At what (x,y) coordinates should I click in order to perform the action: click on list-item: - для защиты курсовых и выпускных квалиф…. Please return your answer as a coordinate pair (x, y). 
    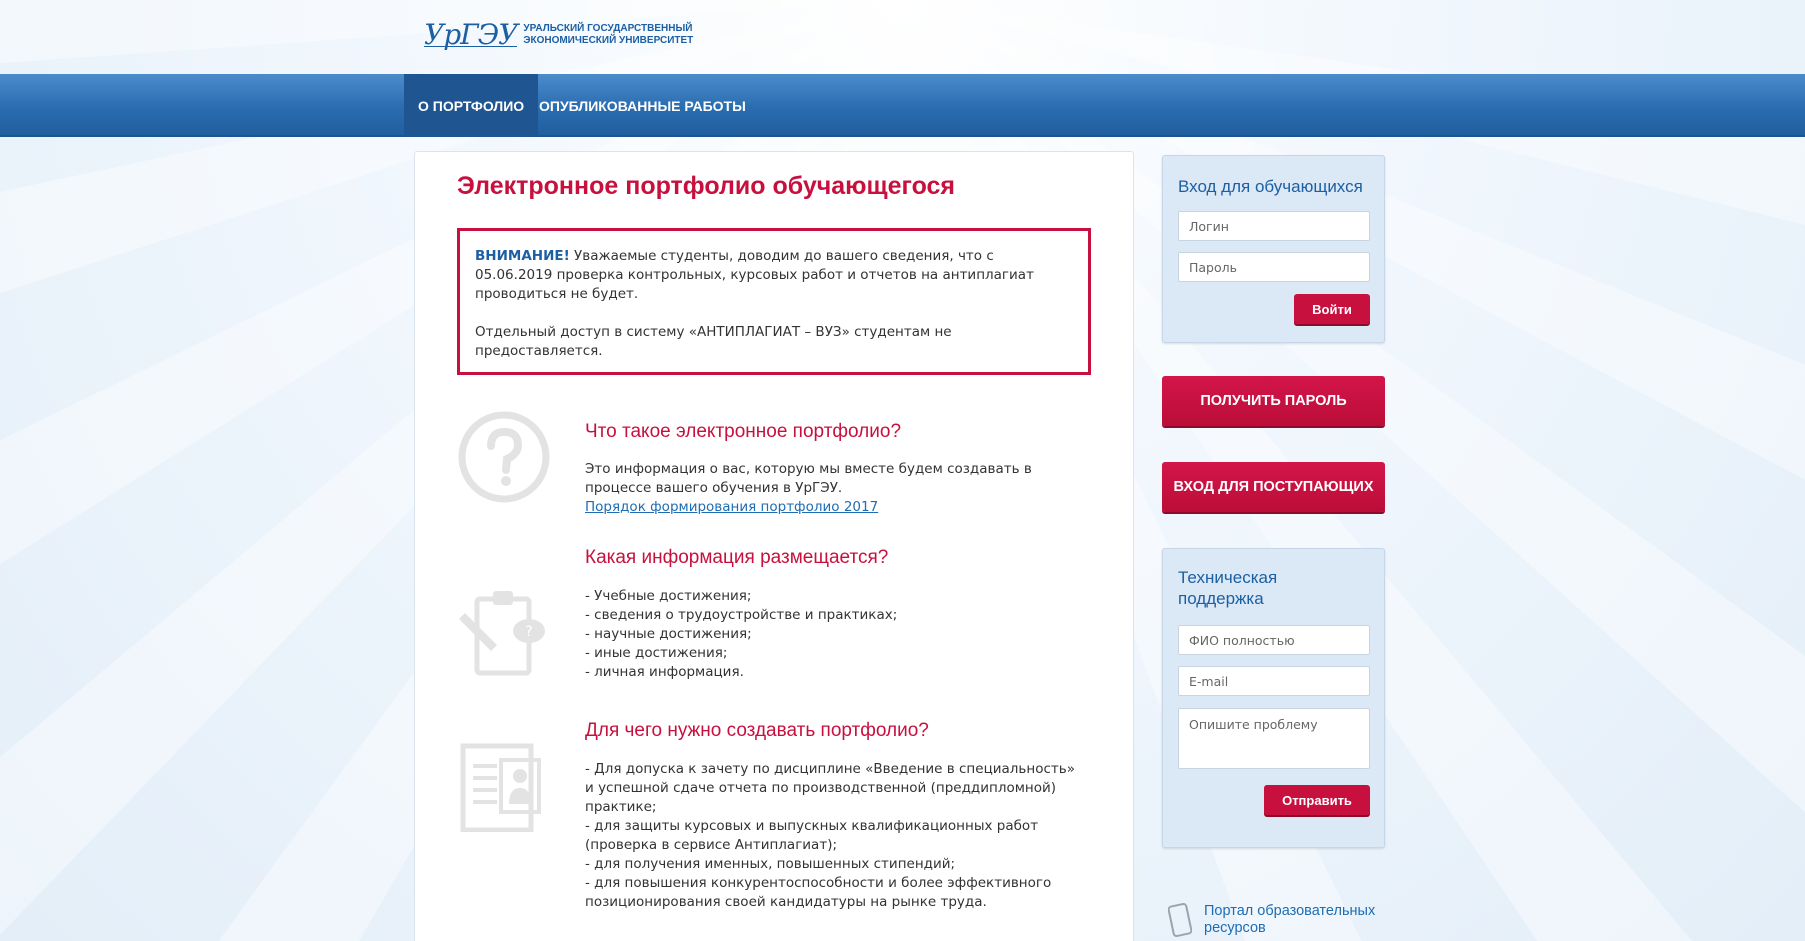
    Looking at the image, I should click on (812, 835).